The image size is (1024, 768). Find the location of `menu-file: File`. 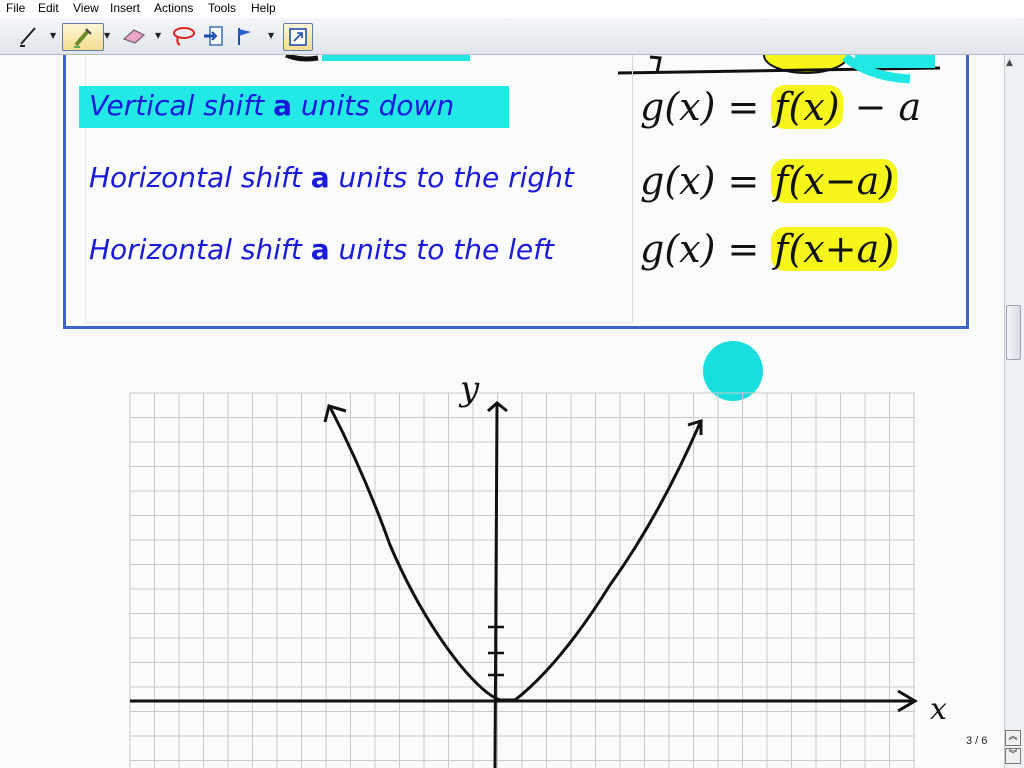

menu-file: File is located at coordinates (15, 8).